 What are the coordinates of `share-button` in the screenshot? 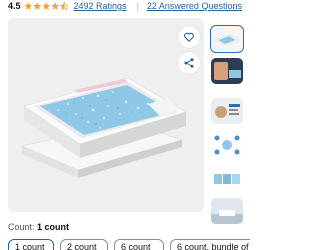 It's located at (189, 63).